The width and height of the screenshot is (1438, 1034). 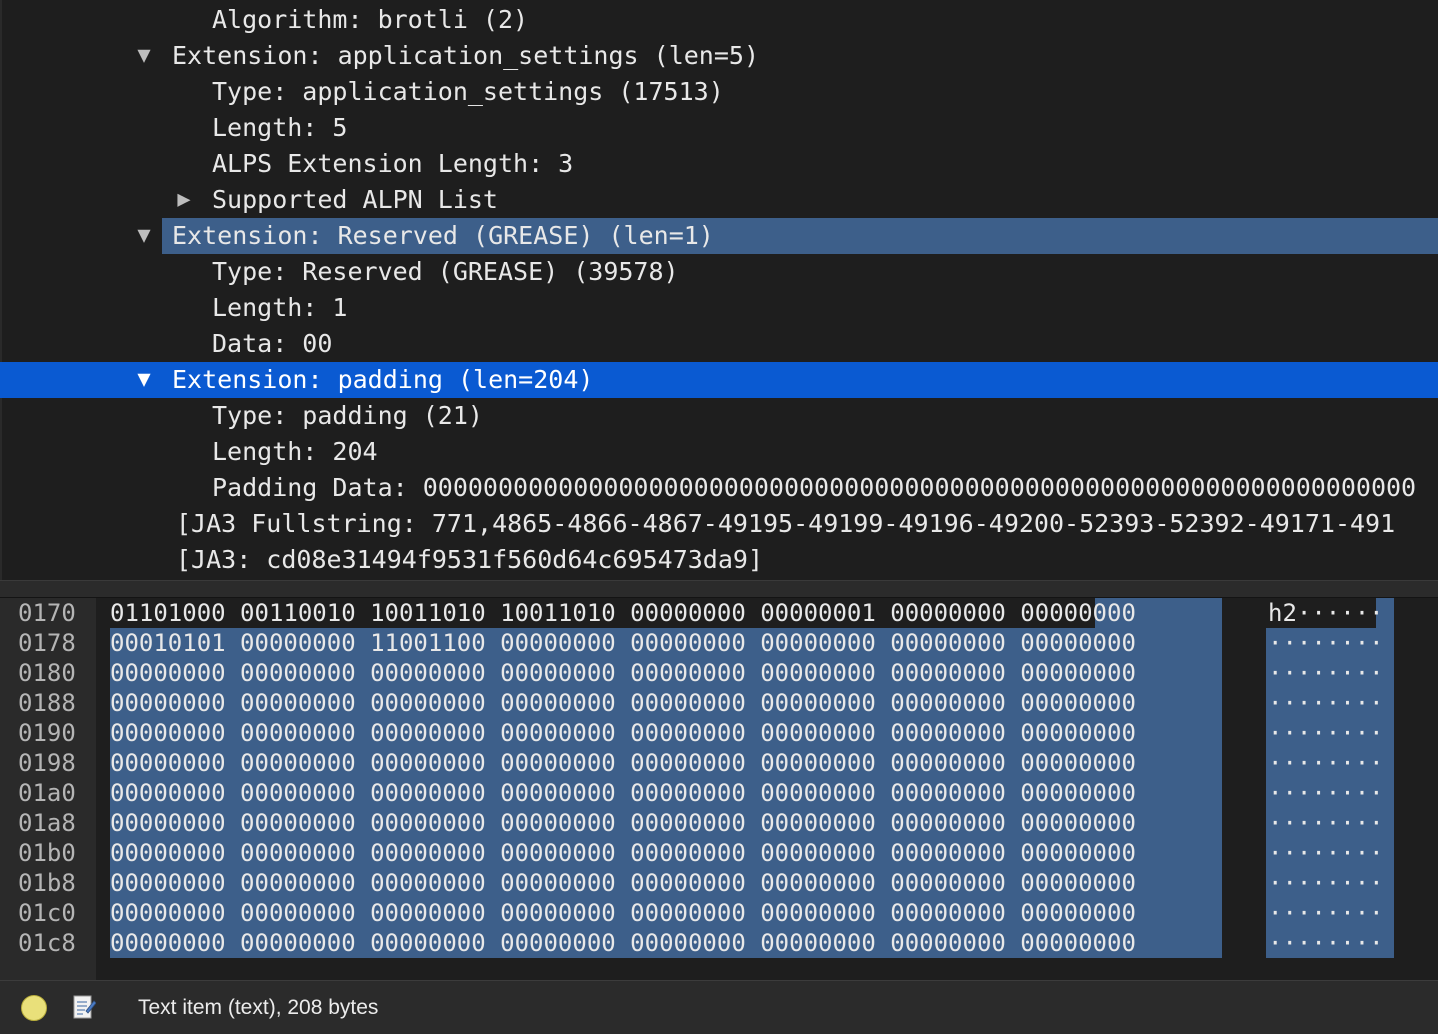 What do you see at coordinates (295, 451) in the screenshot?
I see `tree-row-label: Length: 204` at bounding box center [295, 451].